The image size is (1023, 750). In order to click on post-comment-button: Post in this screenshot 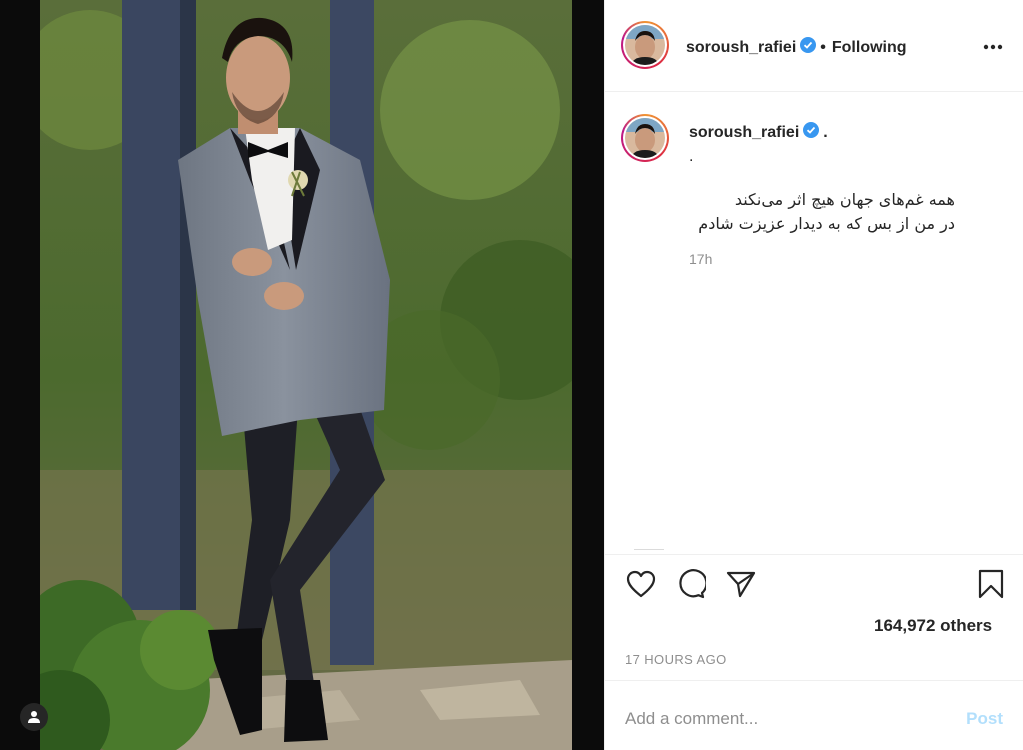, I will do `click(984, 719)`.